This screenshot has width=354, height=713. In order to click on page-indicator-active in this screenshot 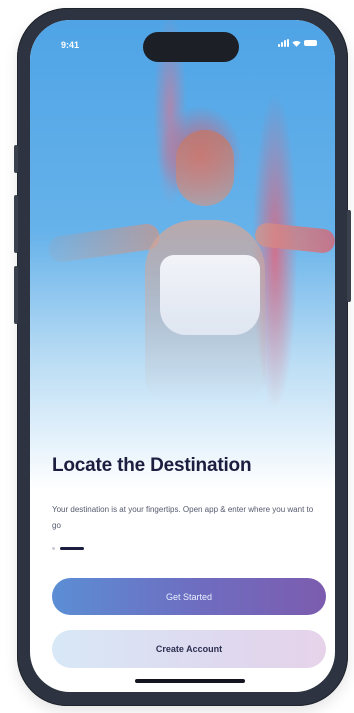, I will do `click(72, 548)`.